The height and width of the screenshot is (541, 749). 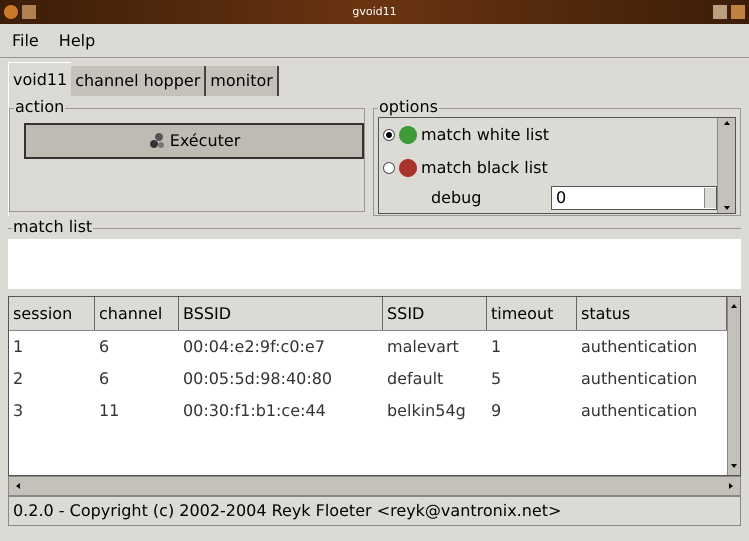 What do you see at coordinates (408, 107) in the screenshot?
I see `panel-title: options` at bounding box center [408, 107].